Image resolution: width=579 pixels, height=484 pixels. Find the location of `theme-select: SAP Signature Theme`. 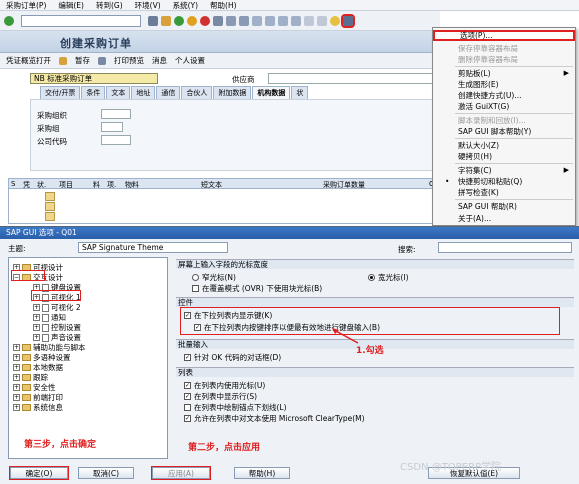

theme-select: SAP Signature Theme is located at coordinates (153, 247).